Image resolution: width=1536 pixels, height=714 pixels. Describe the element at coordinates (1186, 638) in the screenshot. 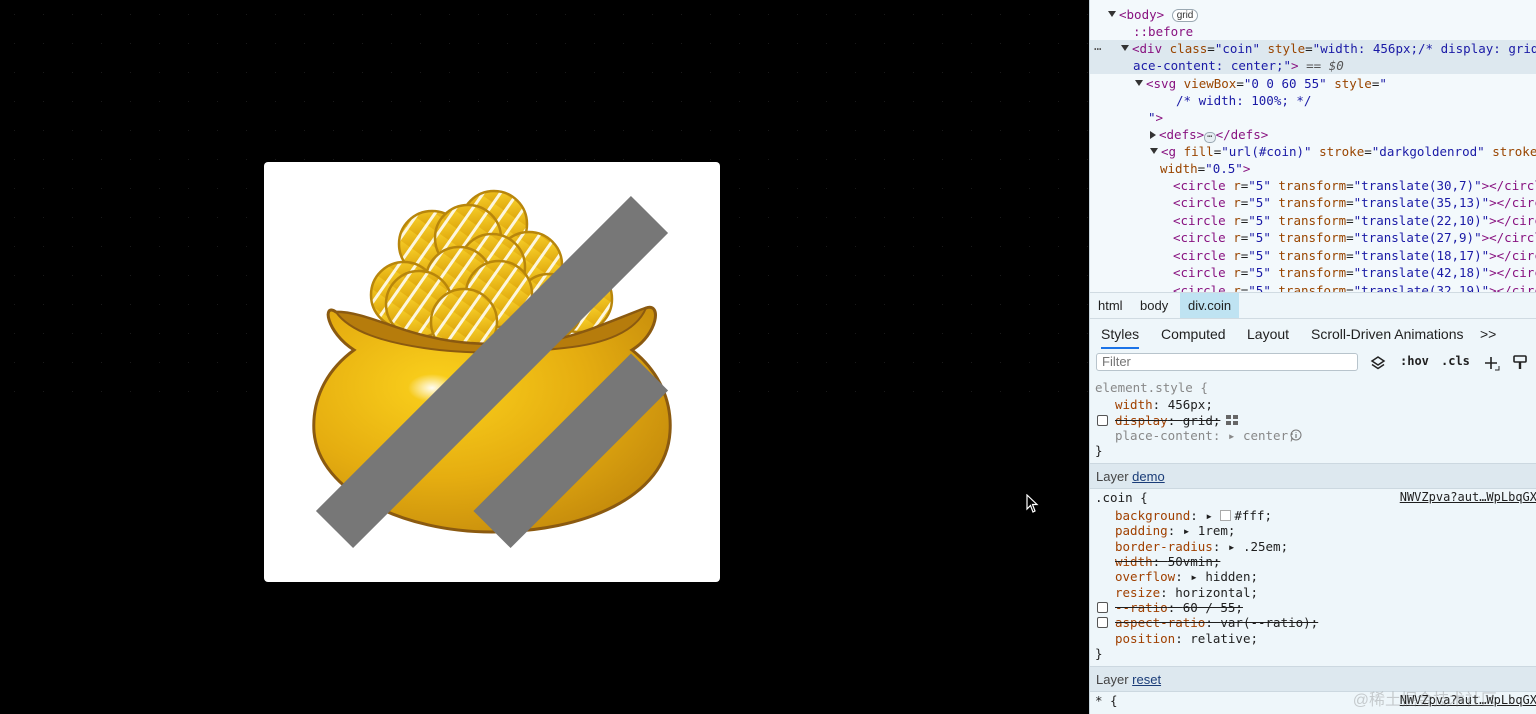

I see `decl-position: position: relative;` at that location.